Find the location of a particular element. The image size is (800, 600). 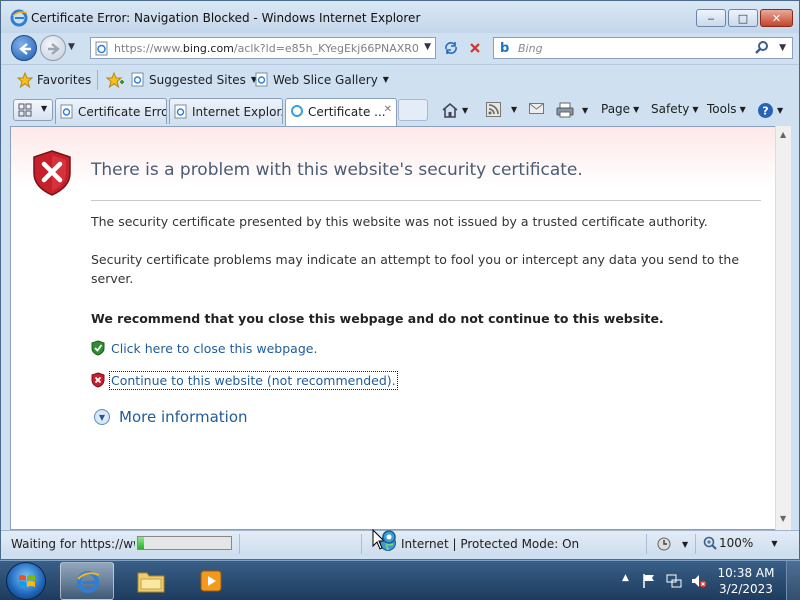

feeds-button: ▼ is located at coordinates (501, 109).